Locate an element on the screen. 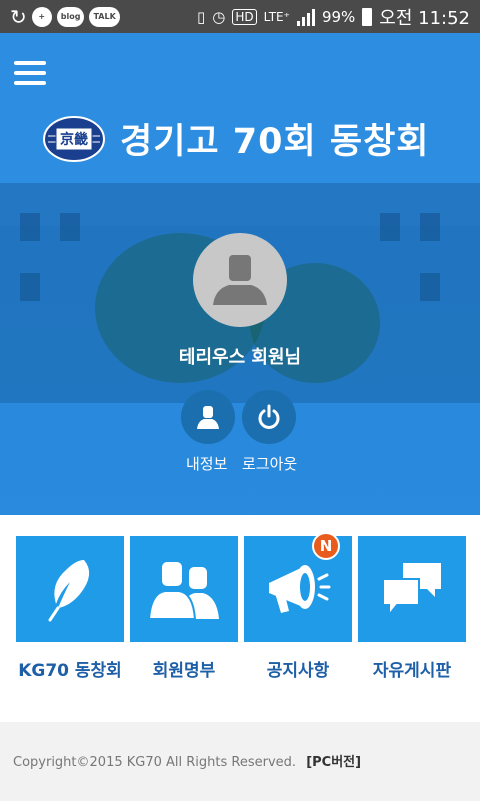 The image size is (480, 801). talk-icon: TALK is located at coordinates (104, 16).